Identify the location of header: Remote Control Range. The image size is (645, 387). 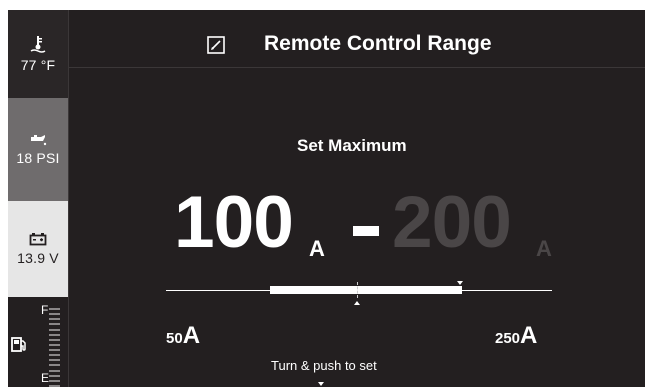
(357, 39).